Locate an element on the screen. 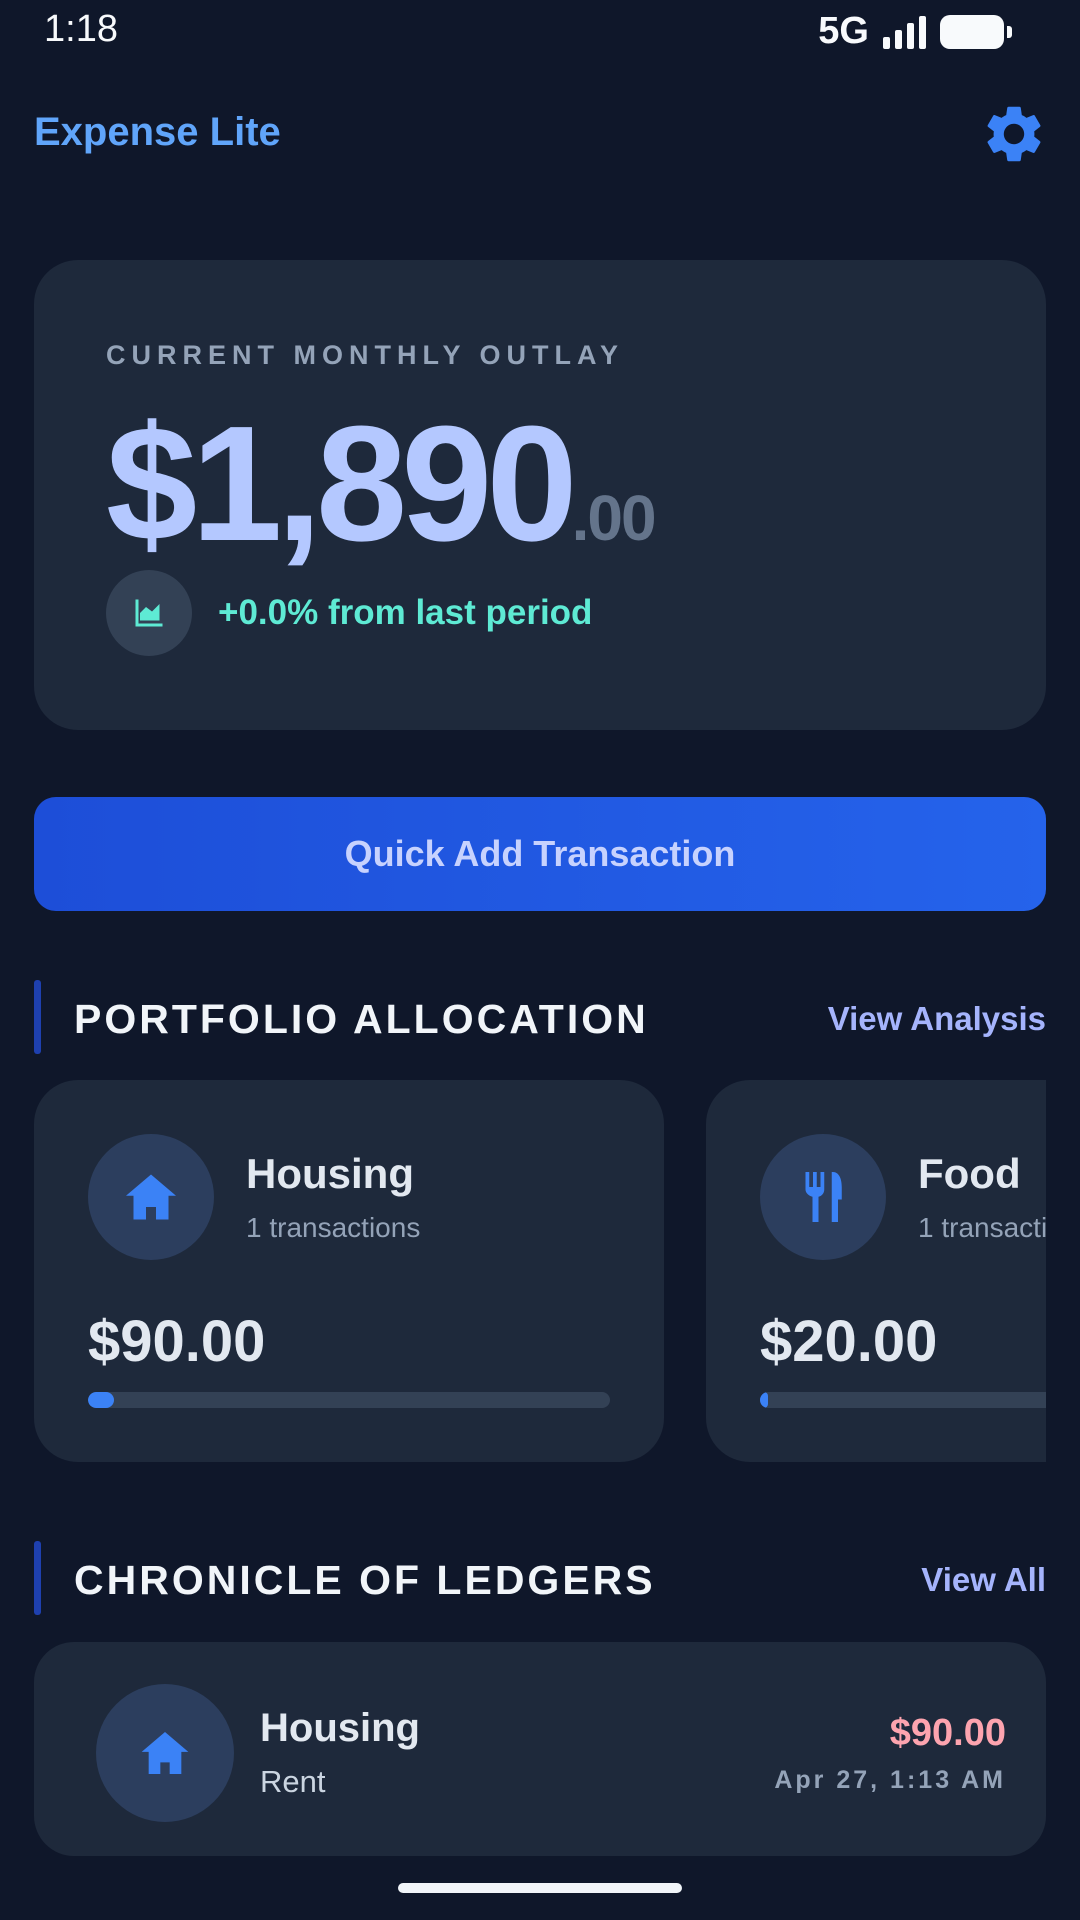  quick-add-label: Quick Add Transaction is located at coordinates (540, 853).